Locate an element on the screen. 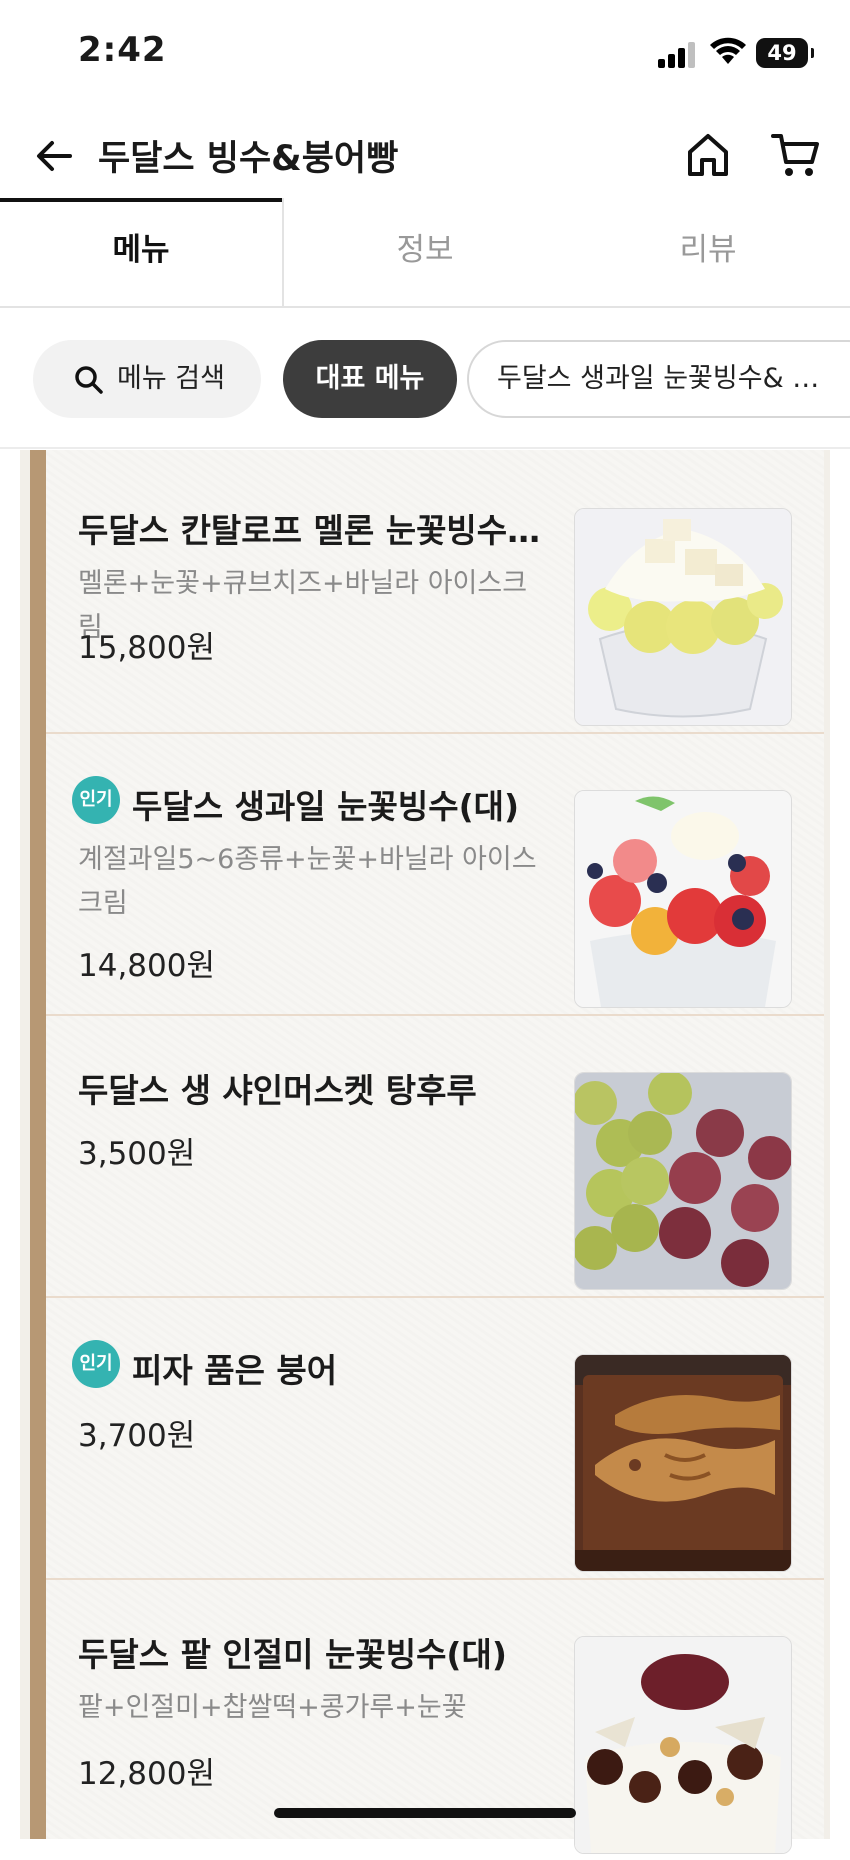 This screenshot has width=850, height=1860. app-header: 두달스 빙수&붕어빵 is located at coordinates (425, 155).